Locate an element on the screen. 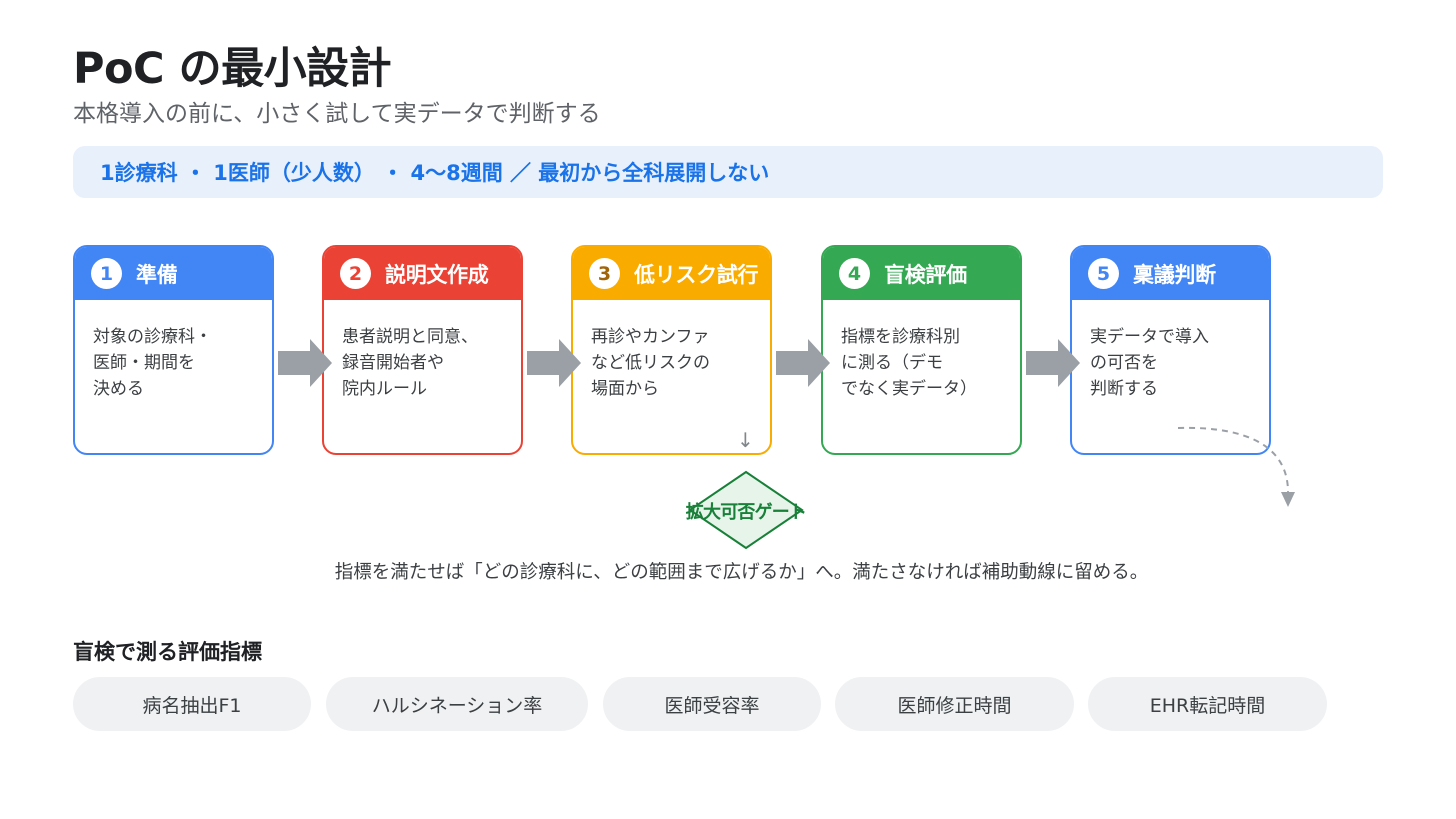  step-description-line: 患者説明と同意、 is located at coordinates (410, 337).